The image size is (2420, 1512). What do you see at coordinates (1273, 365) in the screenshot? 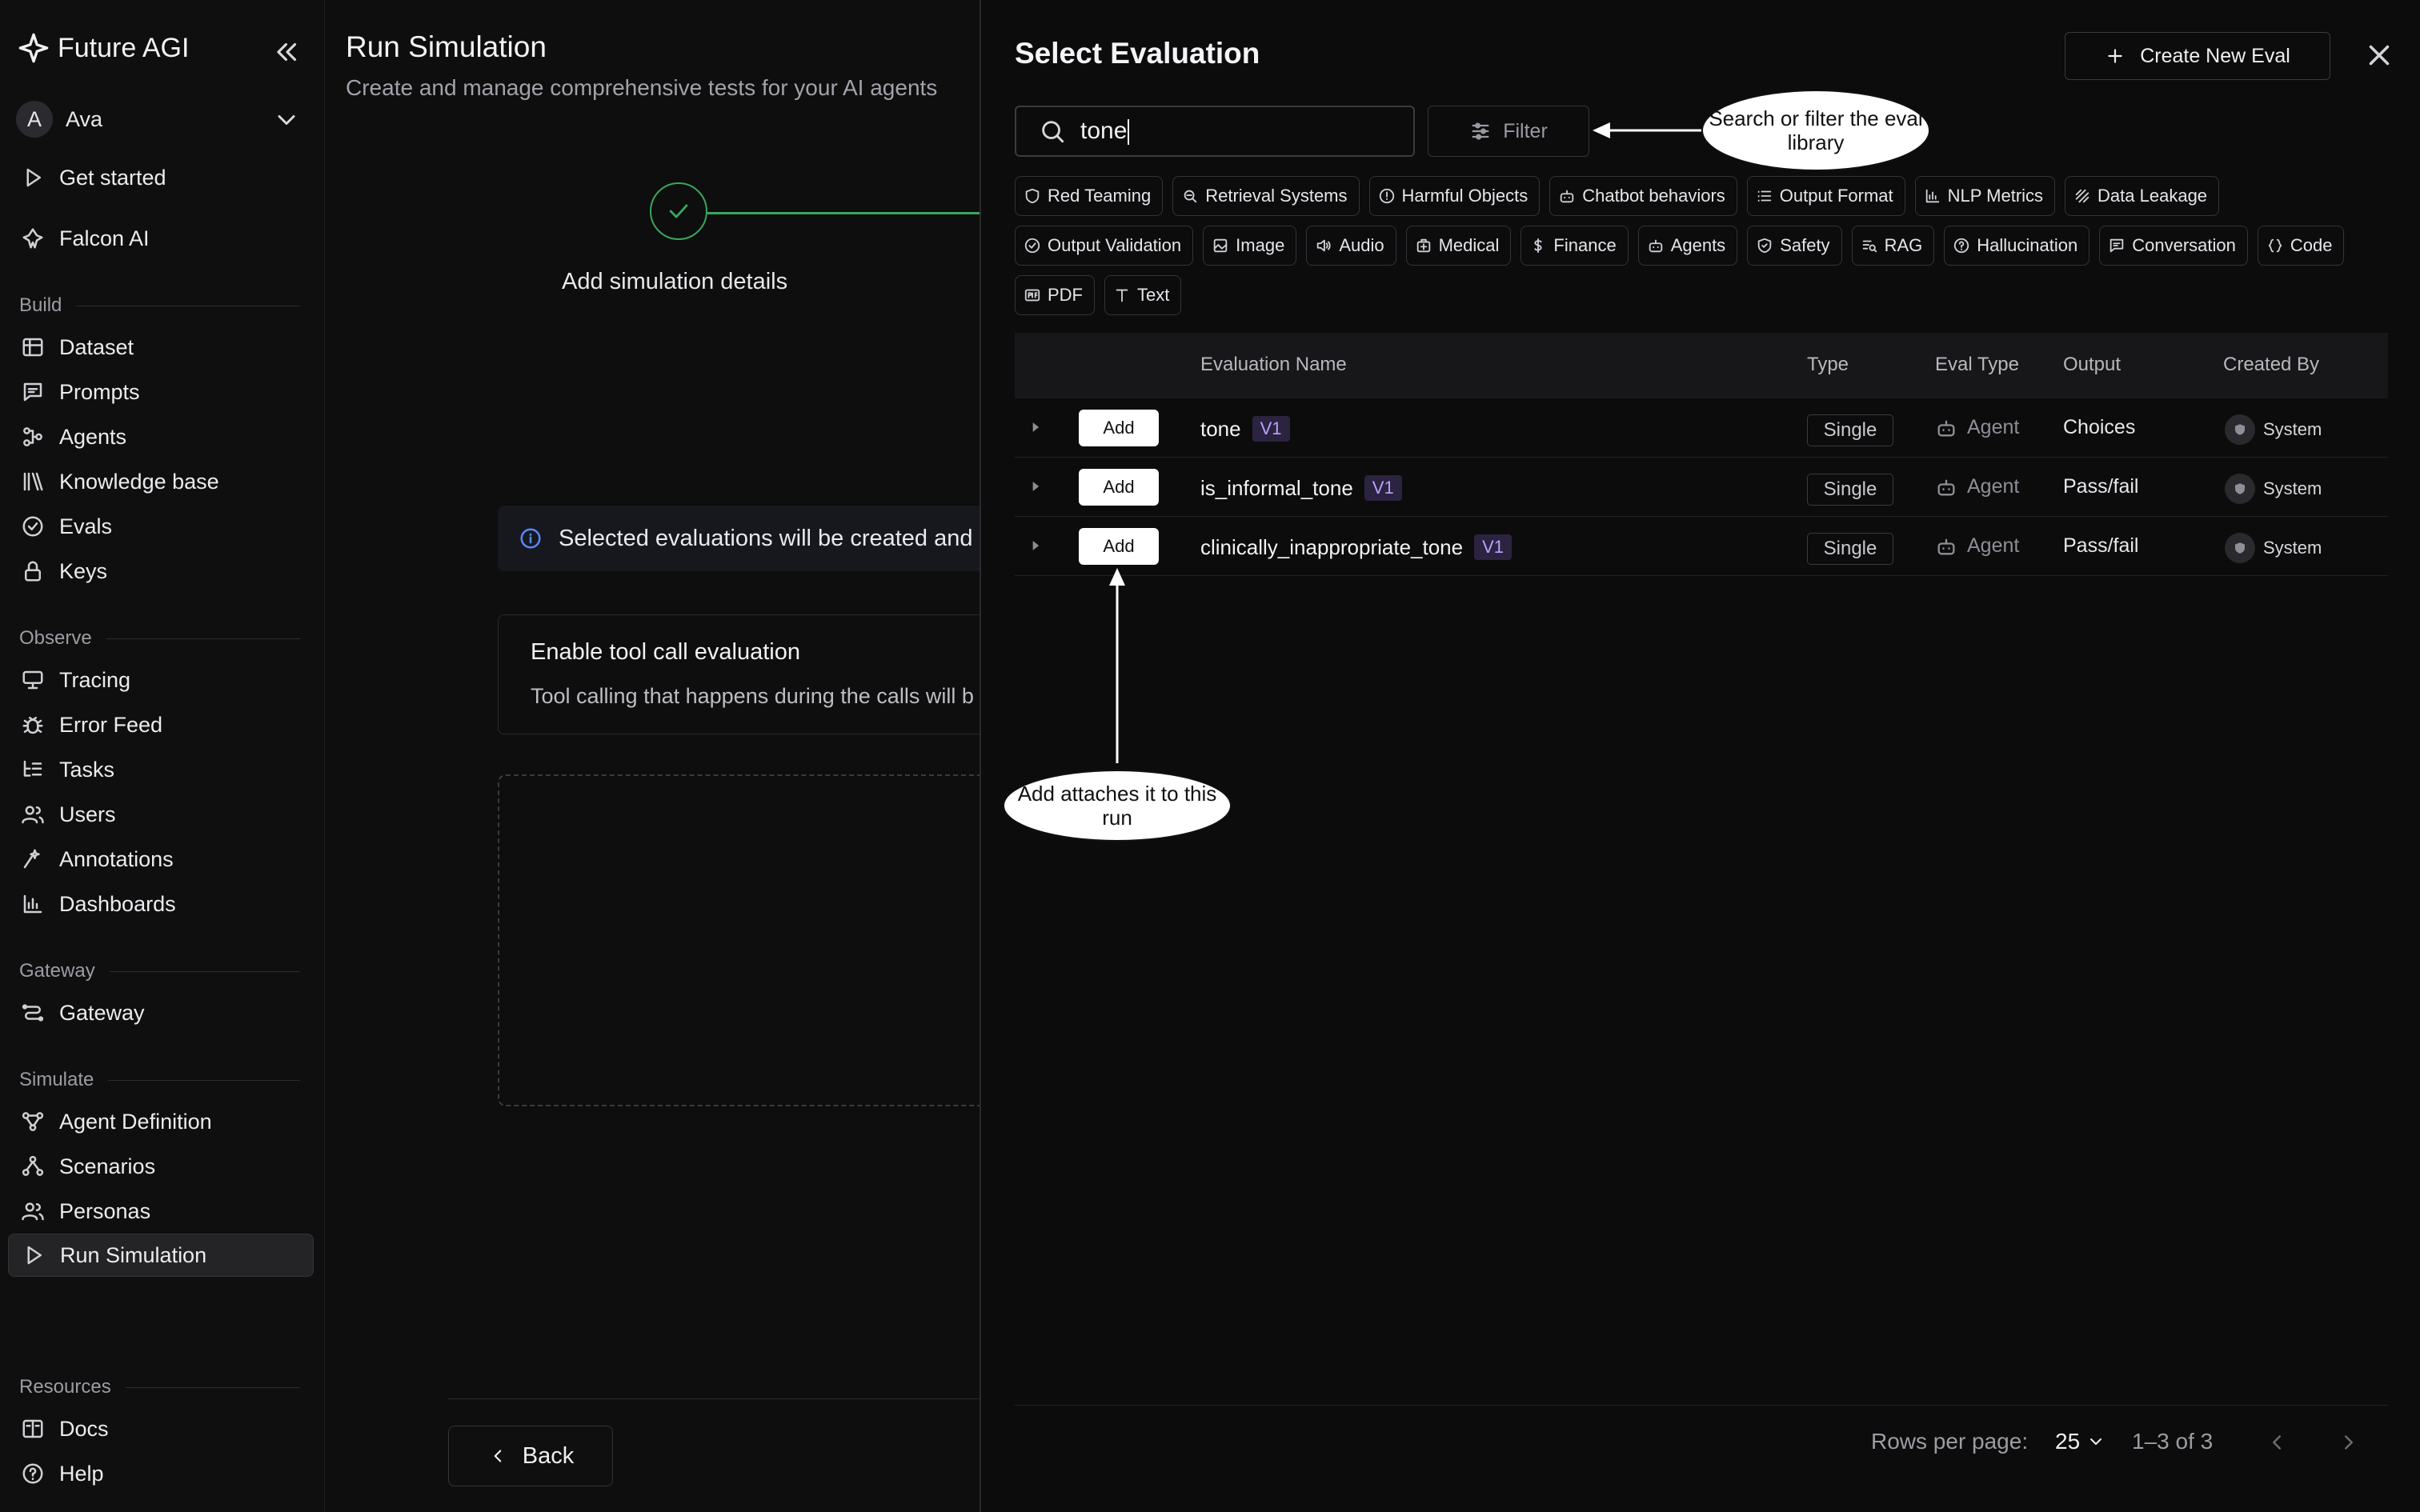
I see `col-evaluation-name: Evaluation Name` at bounding box center [1273, 365].